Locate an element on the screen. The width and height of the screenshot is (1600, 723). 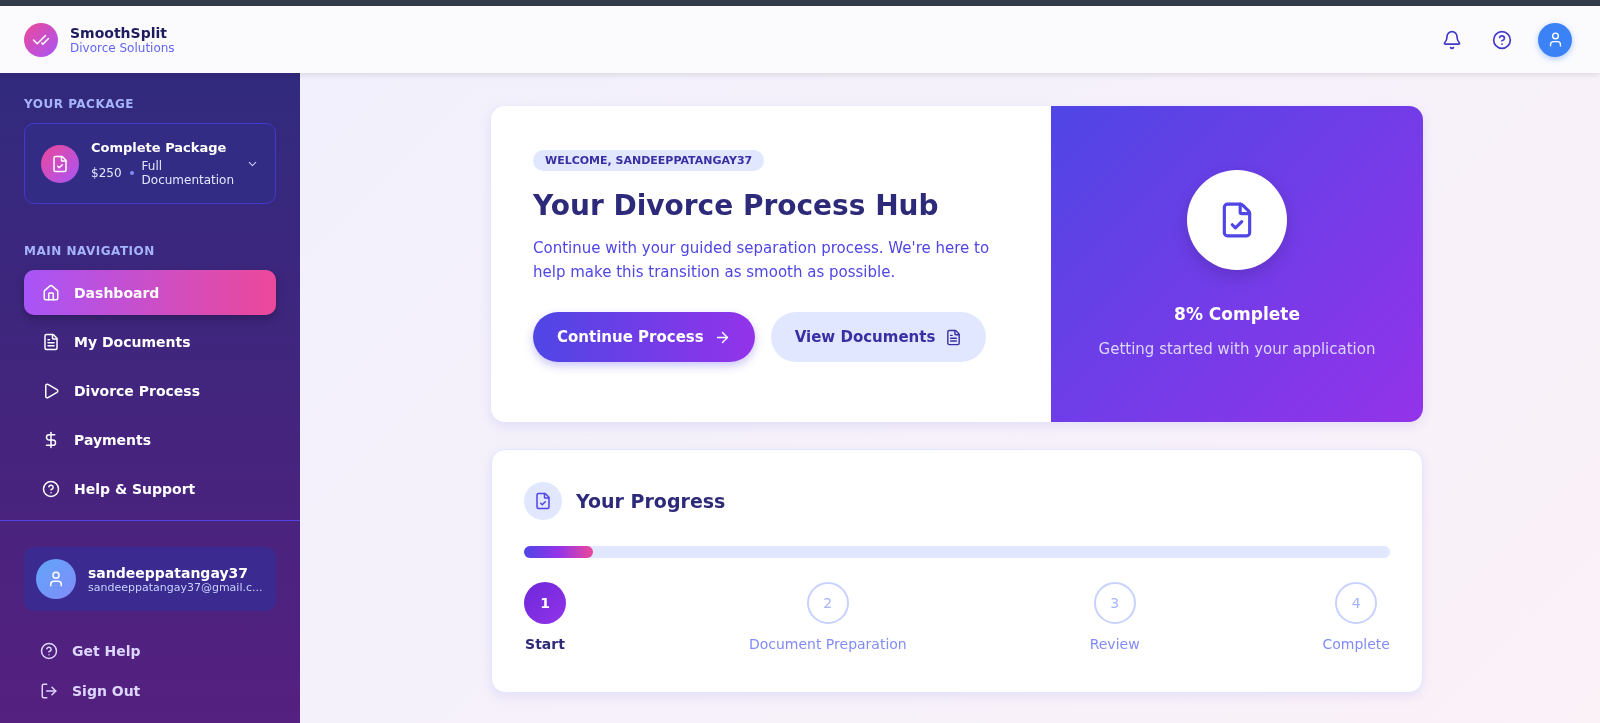
step-label: Complete is located at coordinates (1356, 644).